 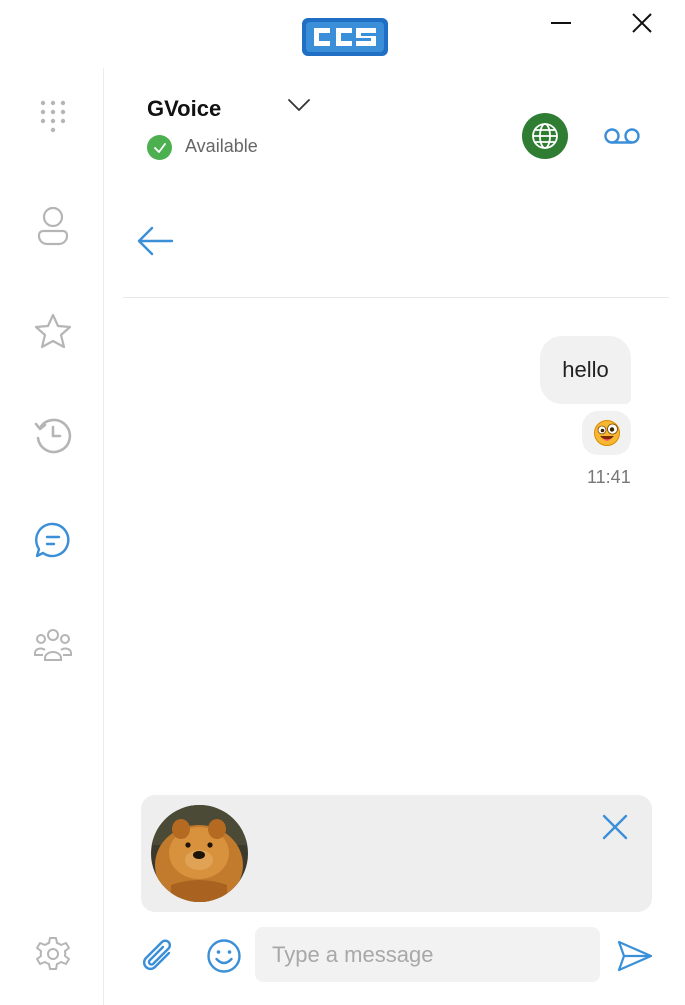 What do you see at coordinates (609, 477) in the screenshot?
I see `message-time: 11:41` at bounding box center [609, 477].